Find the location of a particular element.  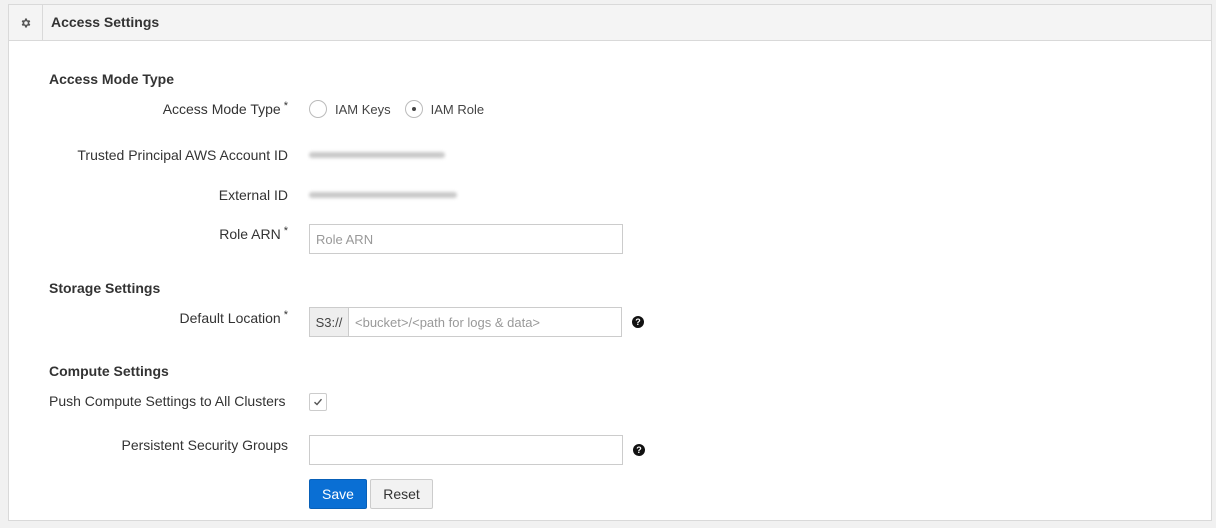

push-compute-settings-label: Push Compute Settings to All Clusters is located at coordinates (167, 401).